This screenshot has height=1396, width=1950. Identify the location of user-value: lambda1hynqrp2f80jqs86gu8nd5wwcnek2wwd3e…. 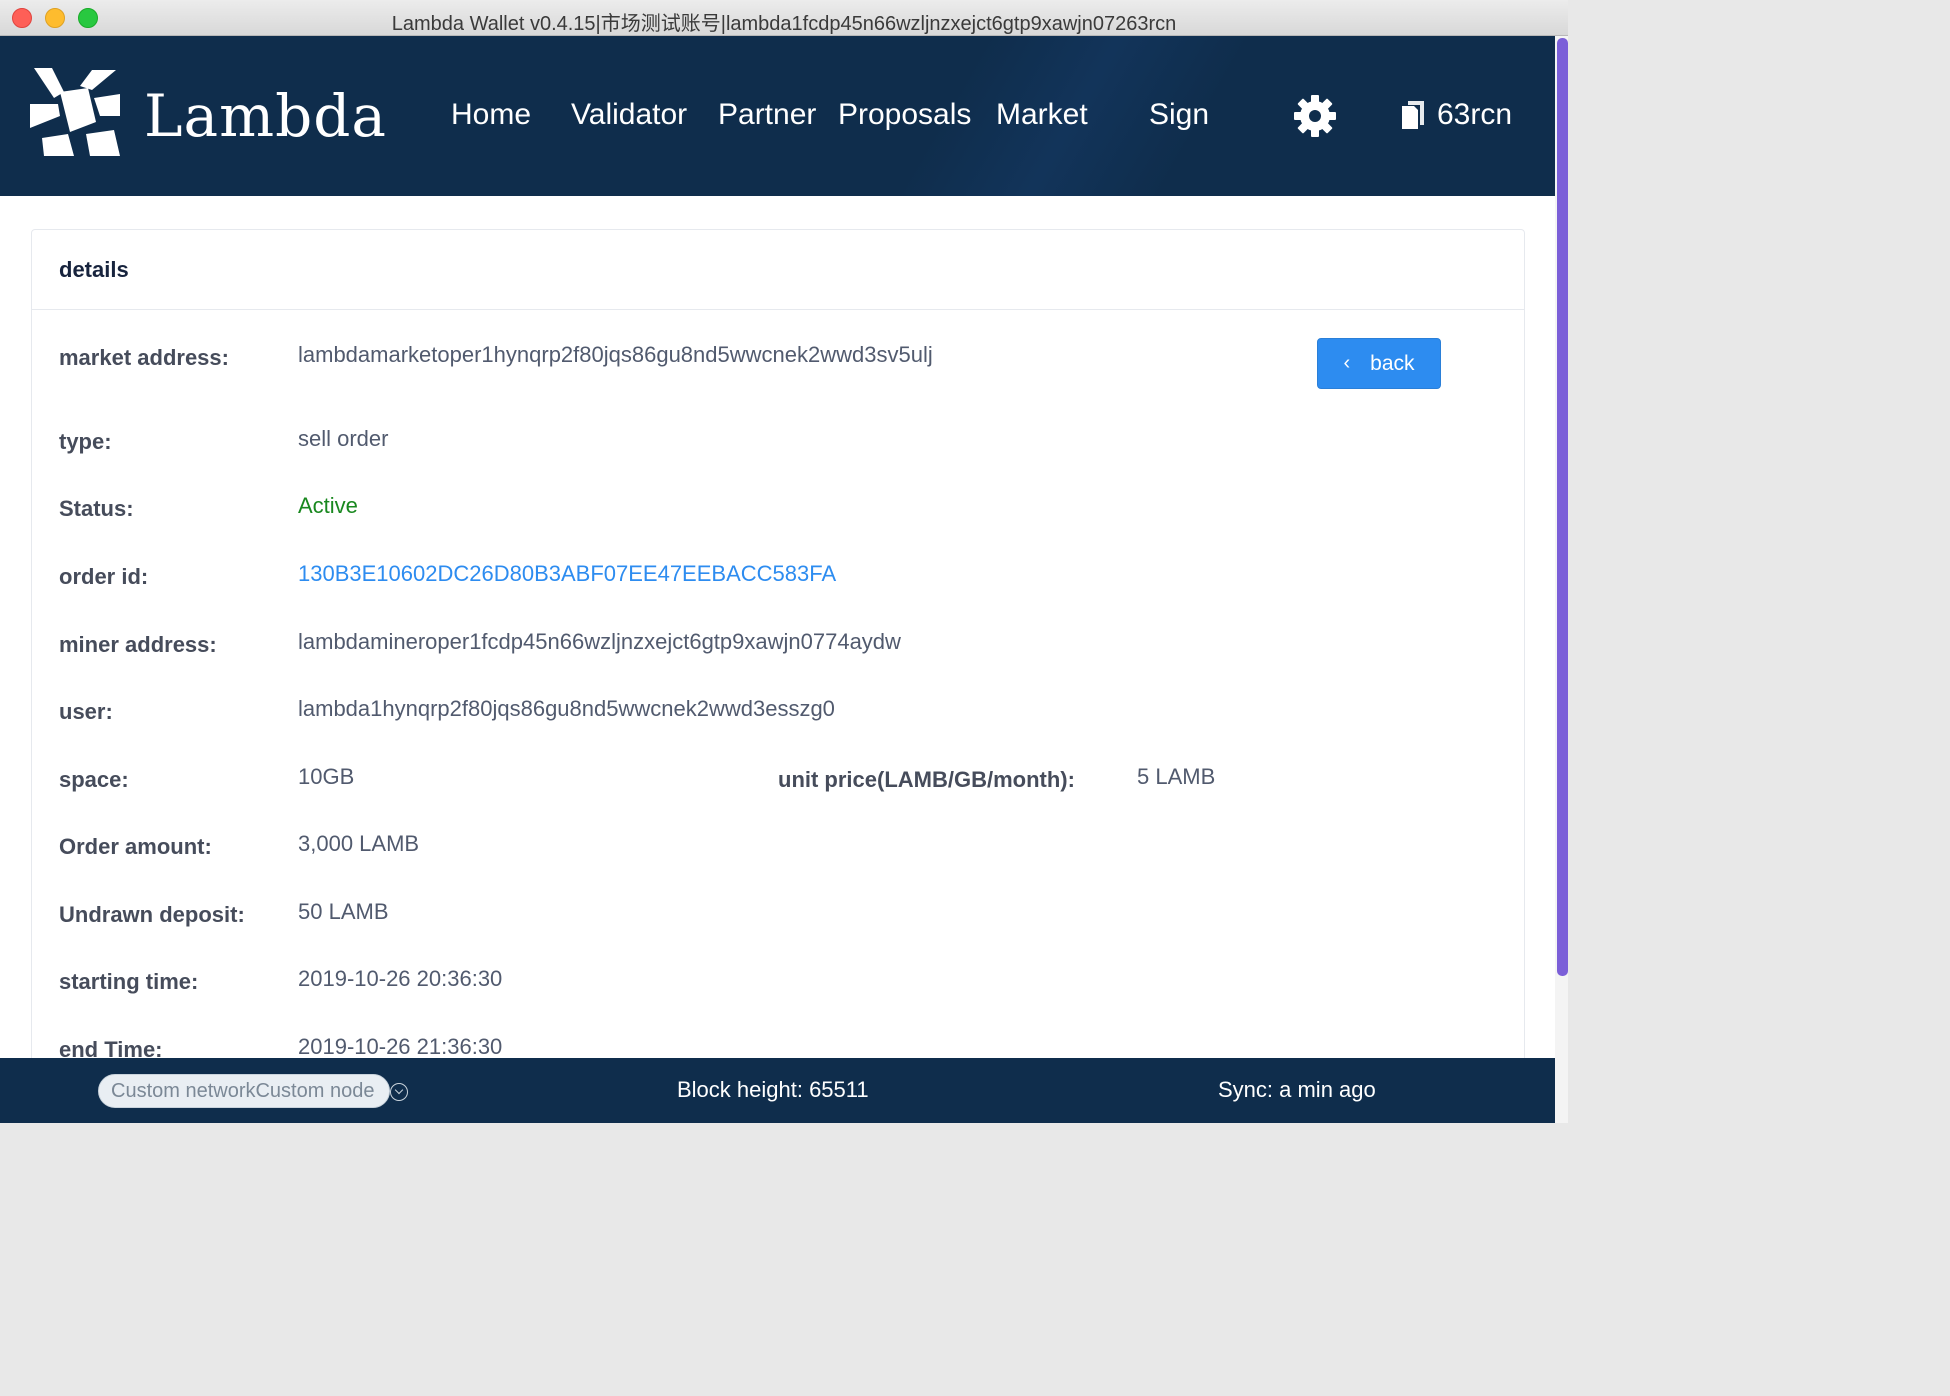
(566, 708).